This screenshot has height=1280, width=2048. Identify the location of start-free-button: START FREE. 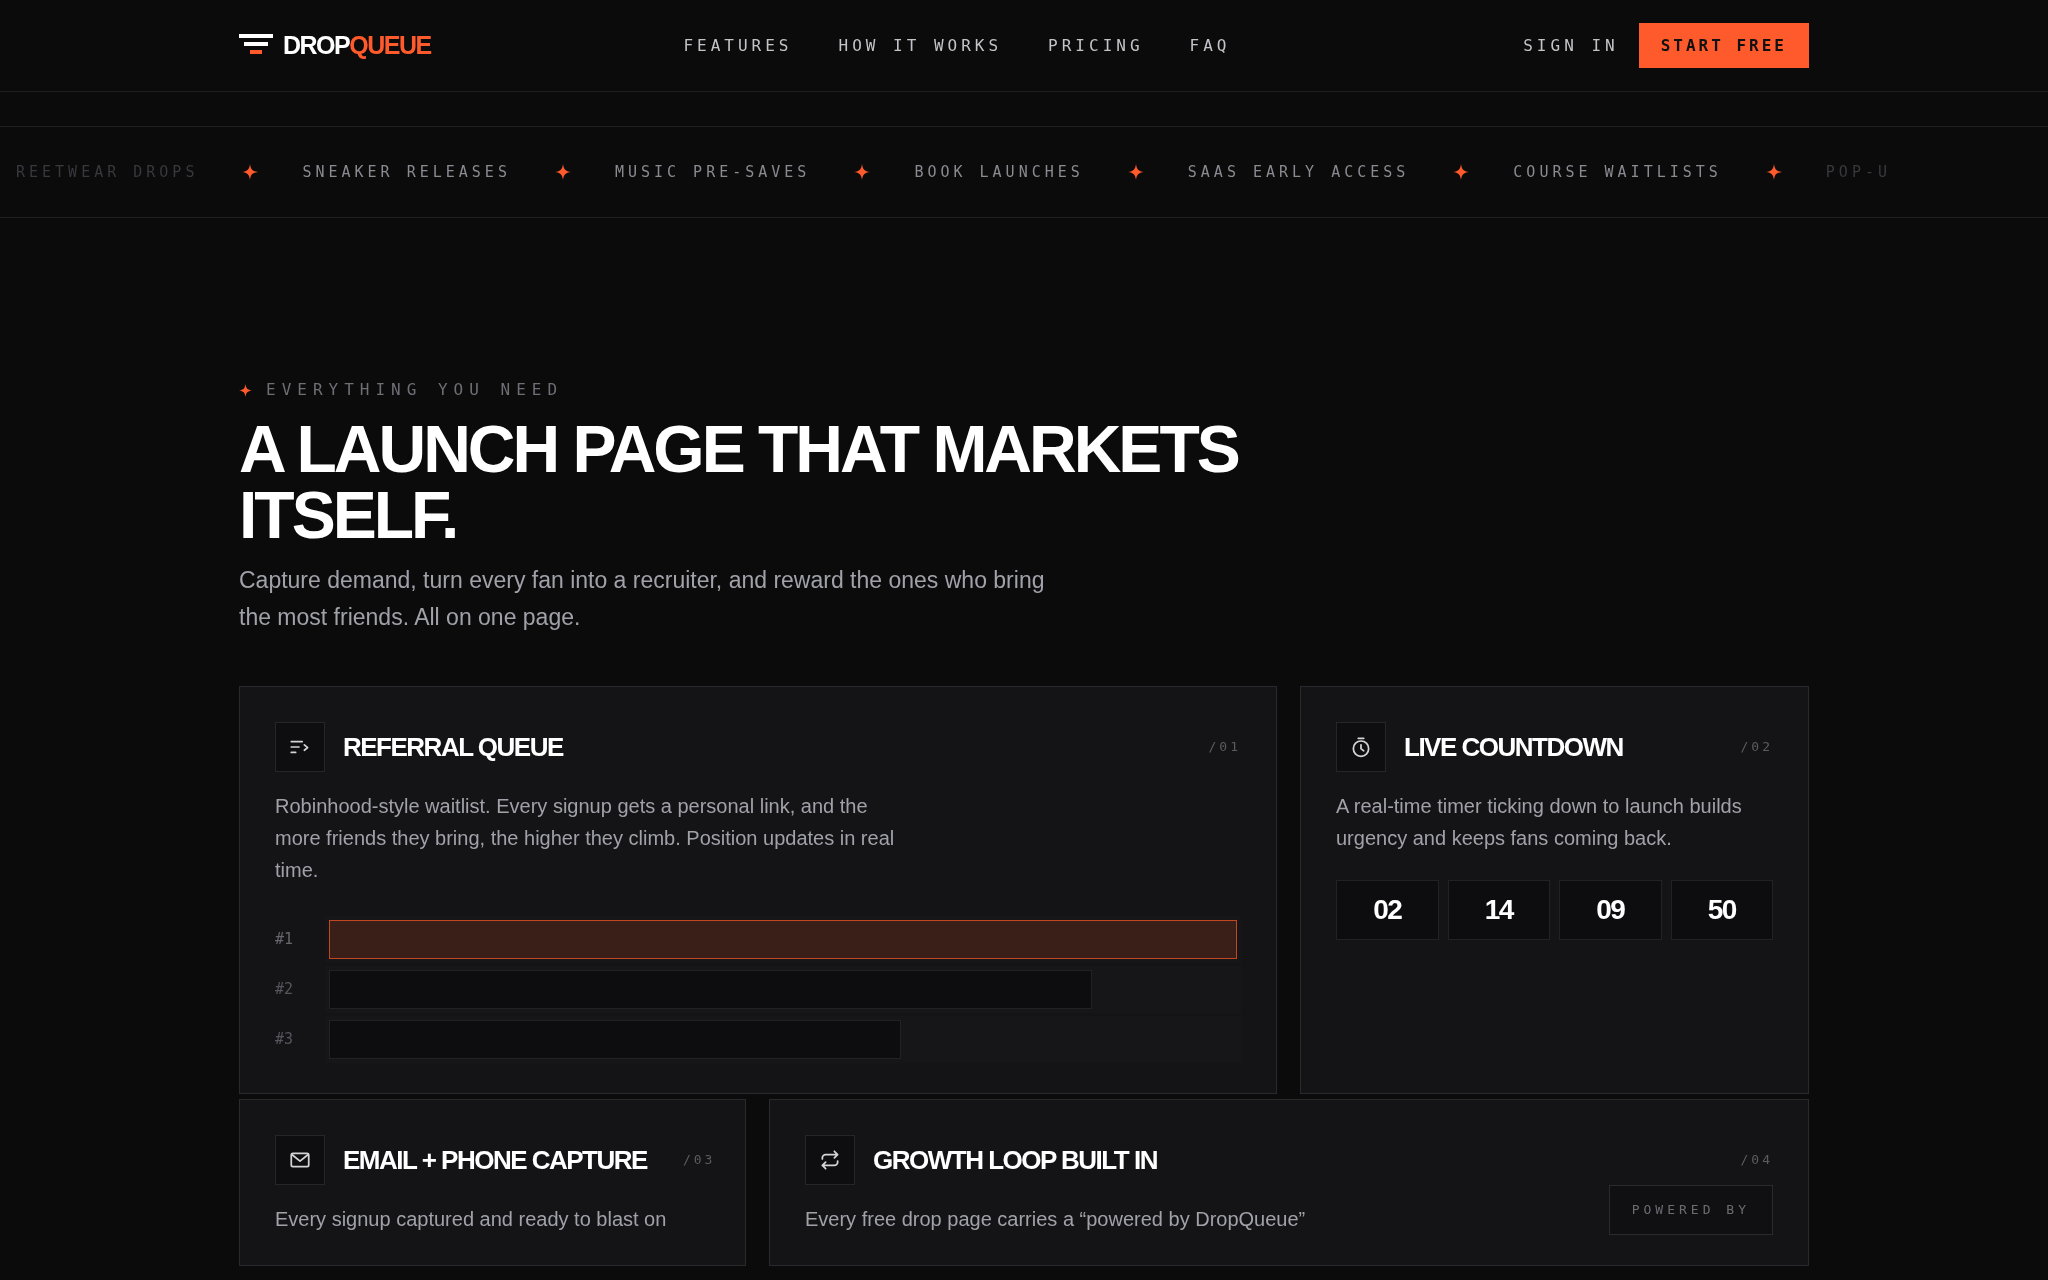
(1723, 45).